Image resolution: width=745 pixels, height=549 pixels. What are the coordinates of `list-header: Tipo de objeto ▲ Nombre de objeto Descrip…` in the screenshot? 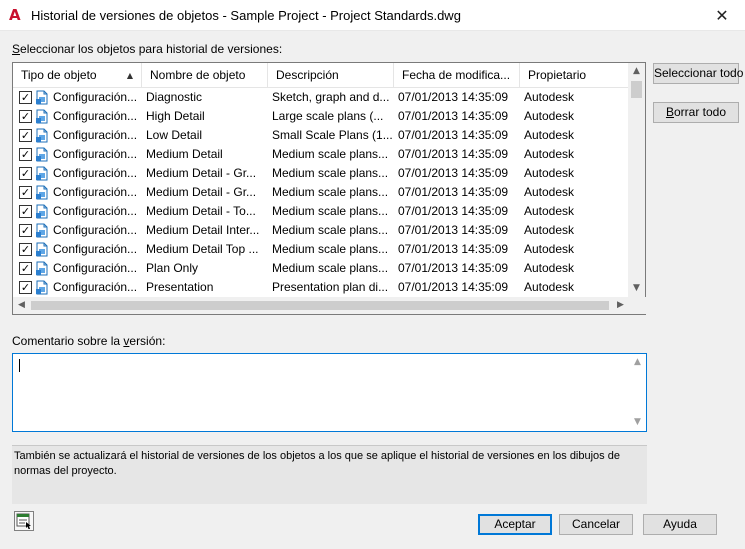 It's located at (321, 75).